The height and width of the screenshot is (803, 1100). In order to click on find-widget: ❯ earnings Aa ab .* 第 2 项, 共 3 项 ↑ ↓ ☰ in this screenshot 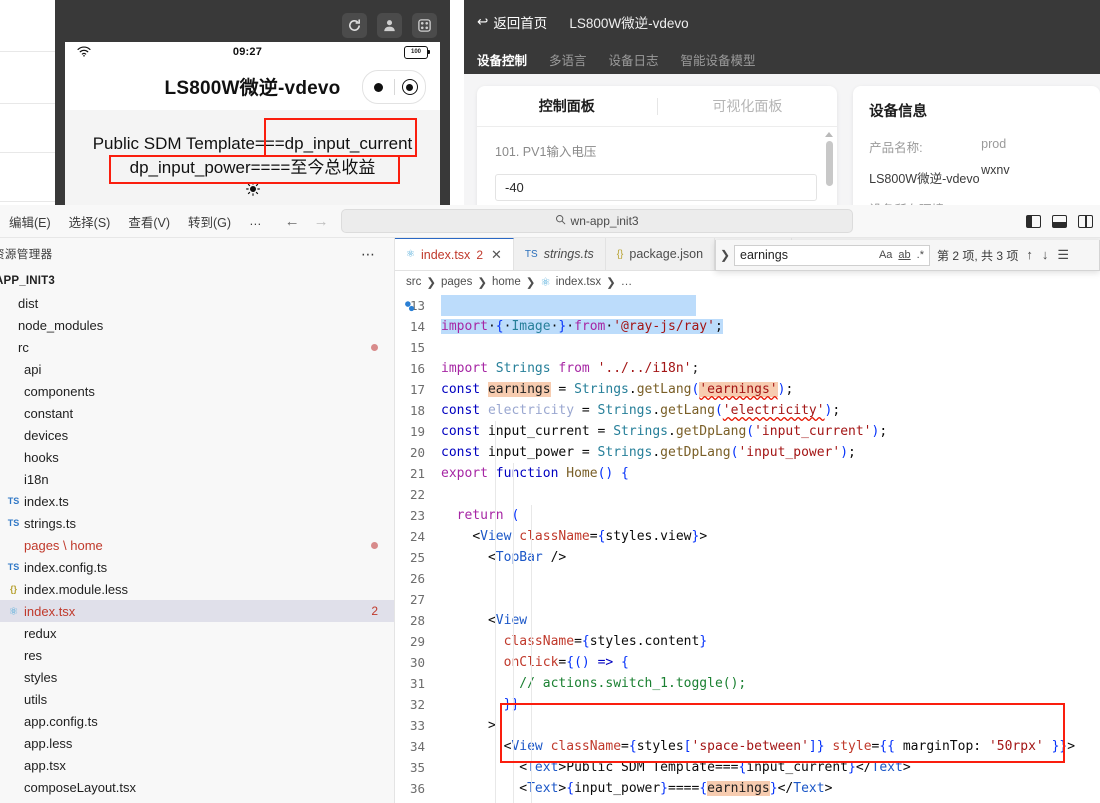, I will do `click(907, 255)`.